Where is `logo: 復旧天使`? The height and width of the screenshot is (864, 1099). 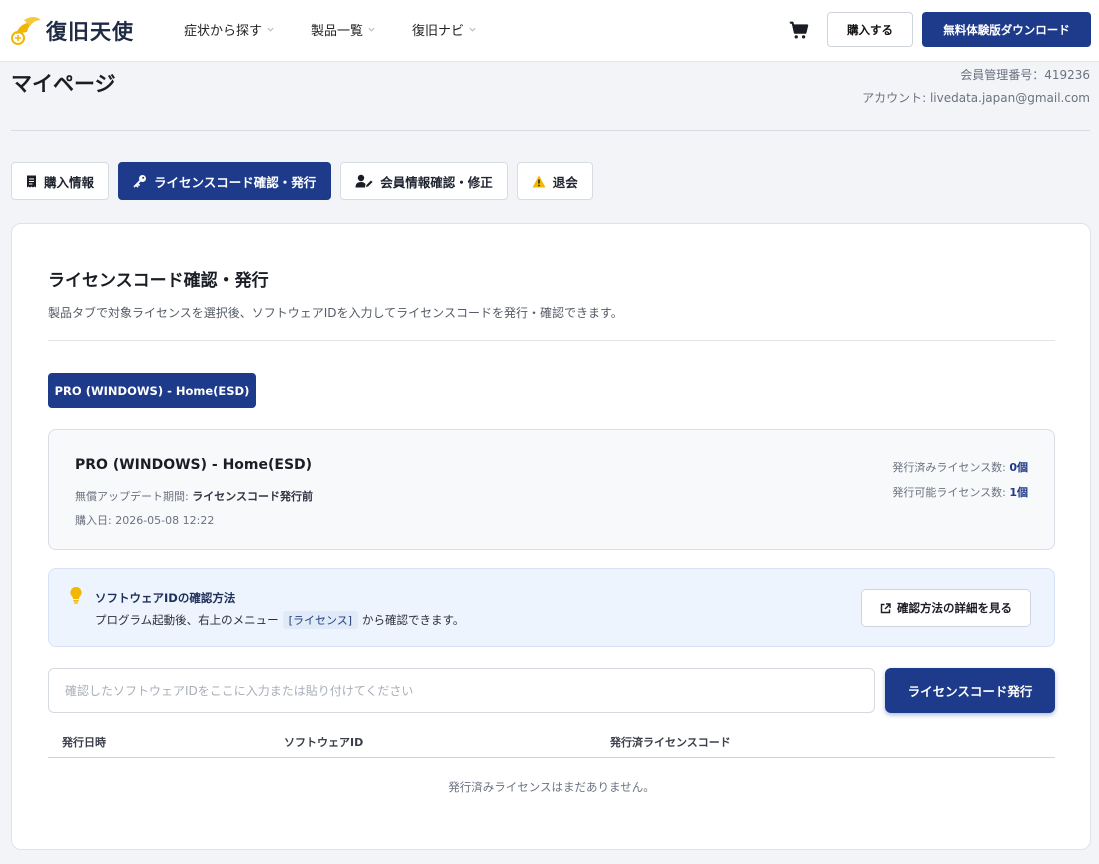 logo: 復旧天使 is located at coordinates (72, 31).